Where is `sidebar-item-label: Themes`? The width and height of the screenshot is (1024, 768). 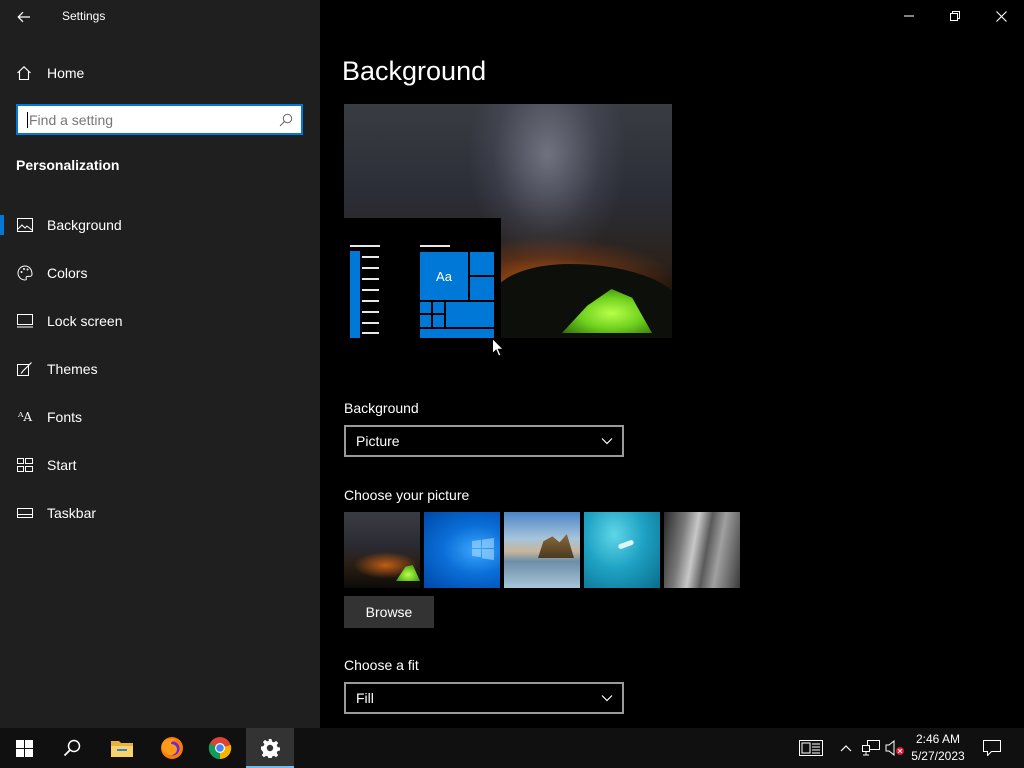 sidebar-item-label: Themes is located at coordinates (72, 369).